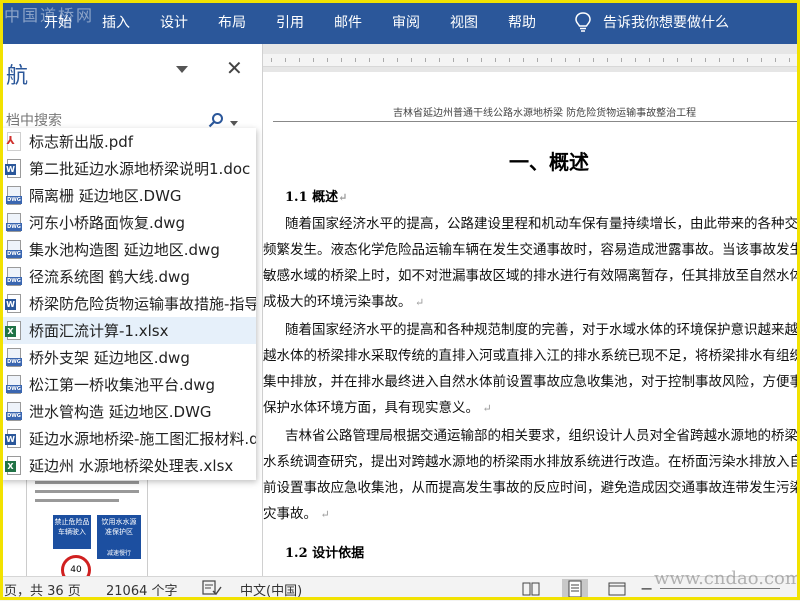 The height and width of the screenshot is (601, 800). I want to click on tell-me-box: 告诉我你想要做什么, so click(640, 22).